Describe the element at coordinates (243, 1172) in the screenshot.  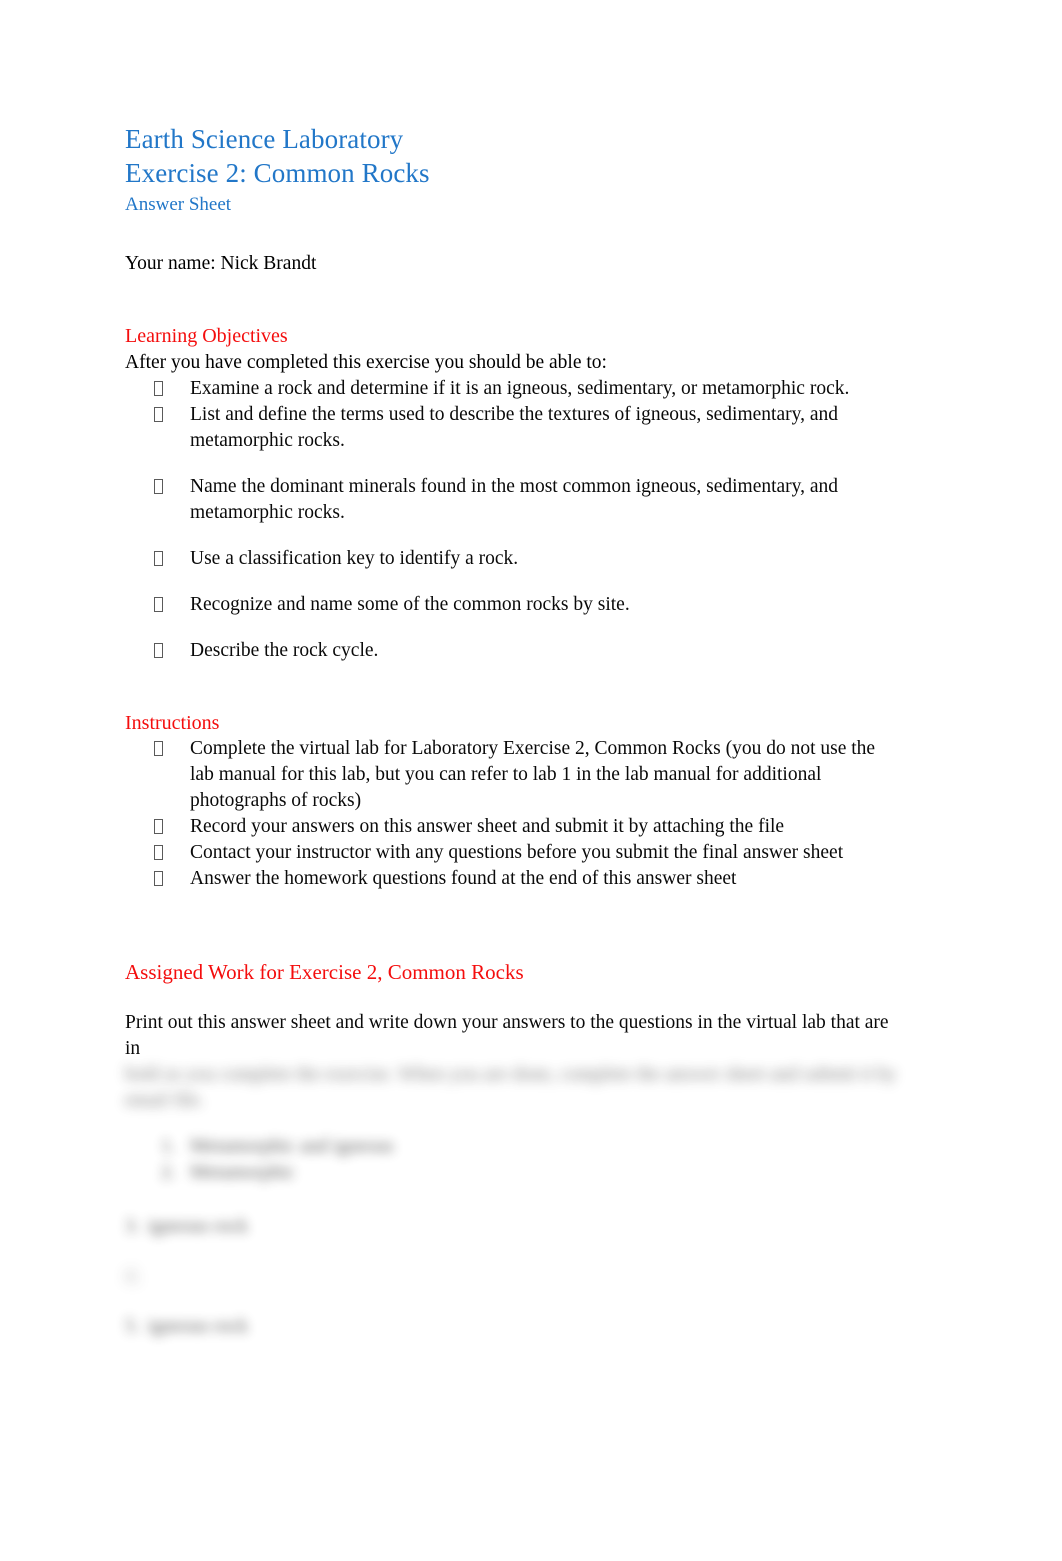
I see `list-item-text: Metamorphic` at that location.